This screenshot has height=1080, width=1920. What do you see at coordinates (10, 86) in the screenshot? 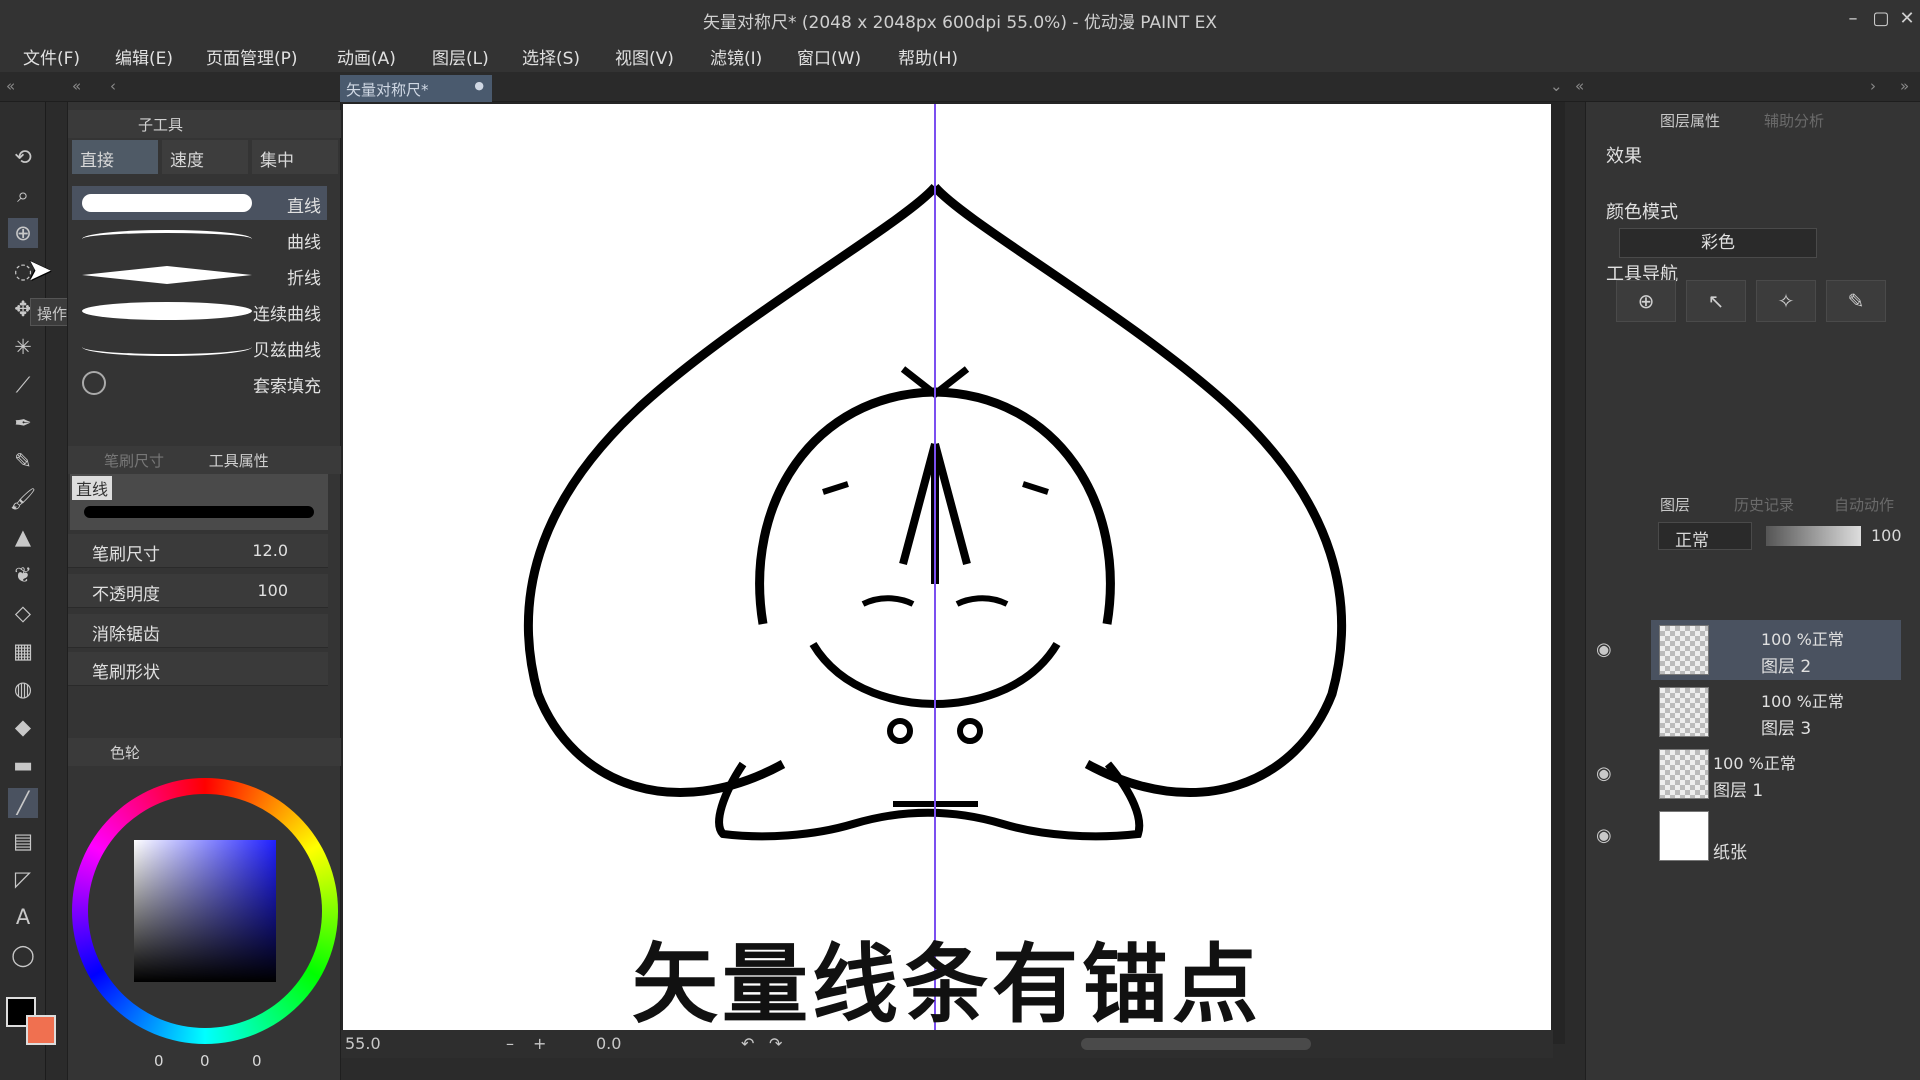
I see `collapse-left-icon: «` at bounding box center [10, 86].